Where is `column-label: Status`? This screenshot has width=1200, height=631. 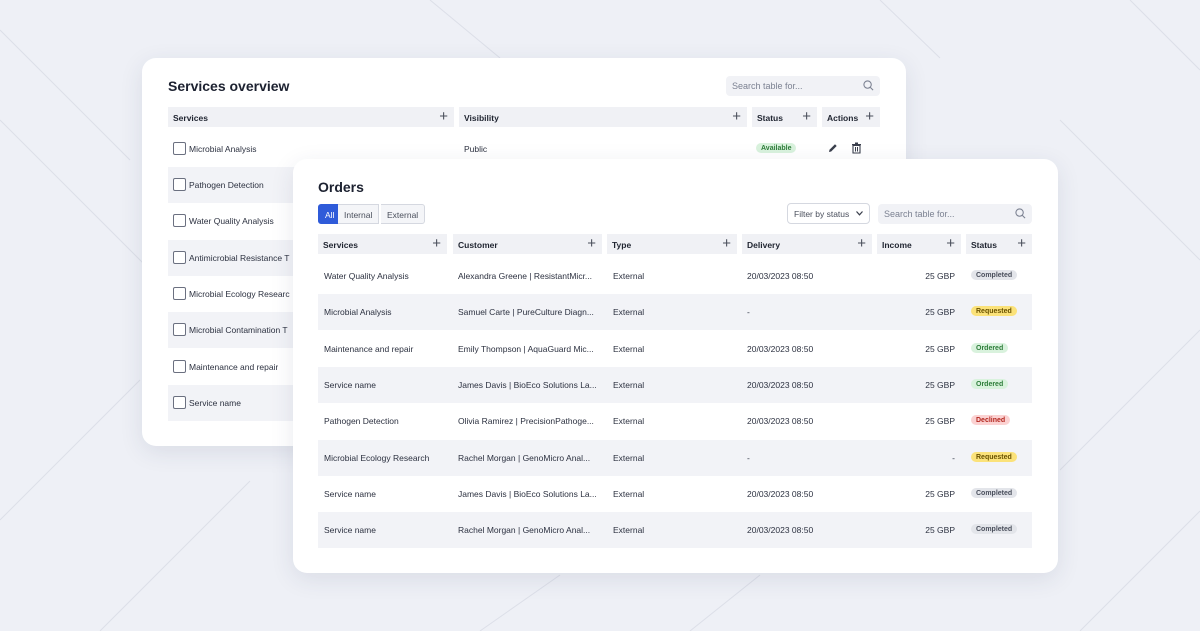 column-label: Status is located at coordinates (984, 245).